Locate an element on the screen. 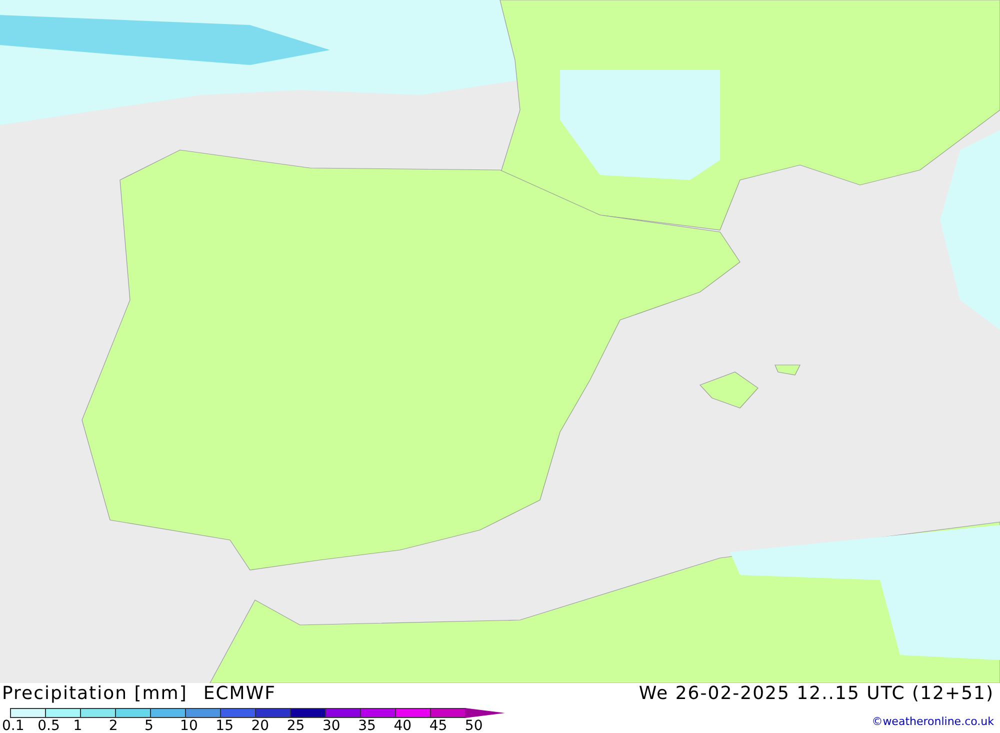 The height and width of the screenshot is (733, 1000). legend-label: 2 is located at coordinates (113, 726).